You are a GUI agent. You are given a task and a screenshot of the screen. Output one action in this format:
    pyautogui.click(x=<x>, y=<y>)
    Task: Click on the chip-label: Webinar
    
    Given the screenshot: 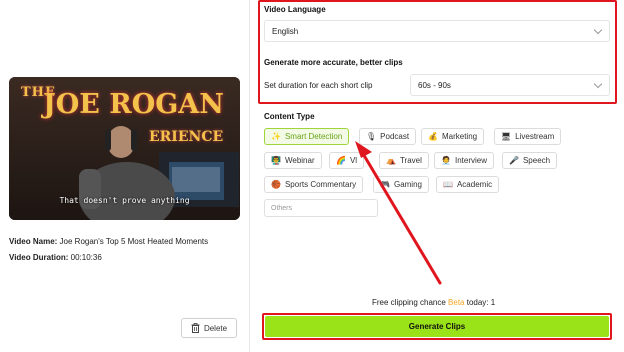 What is the action you would take?
    pyautogui.click(x=299, y=160)
    